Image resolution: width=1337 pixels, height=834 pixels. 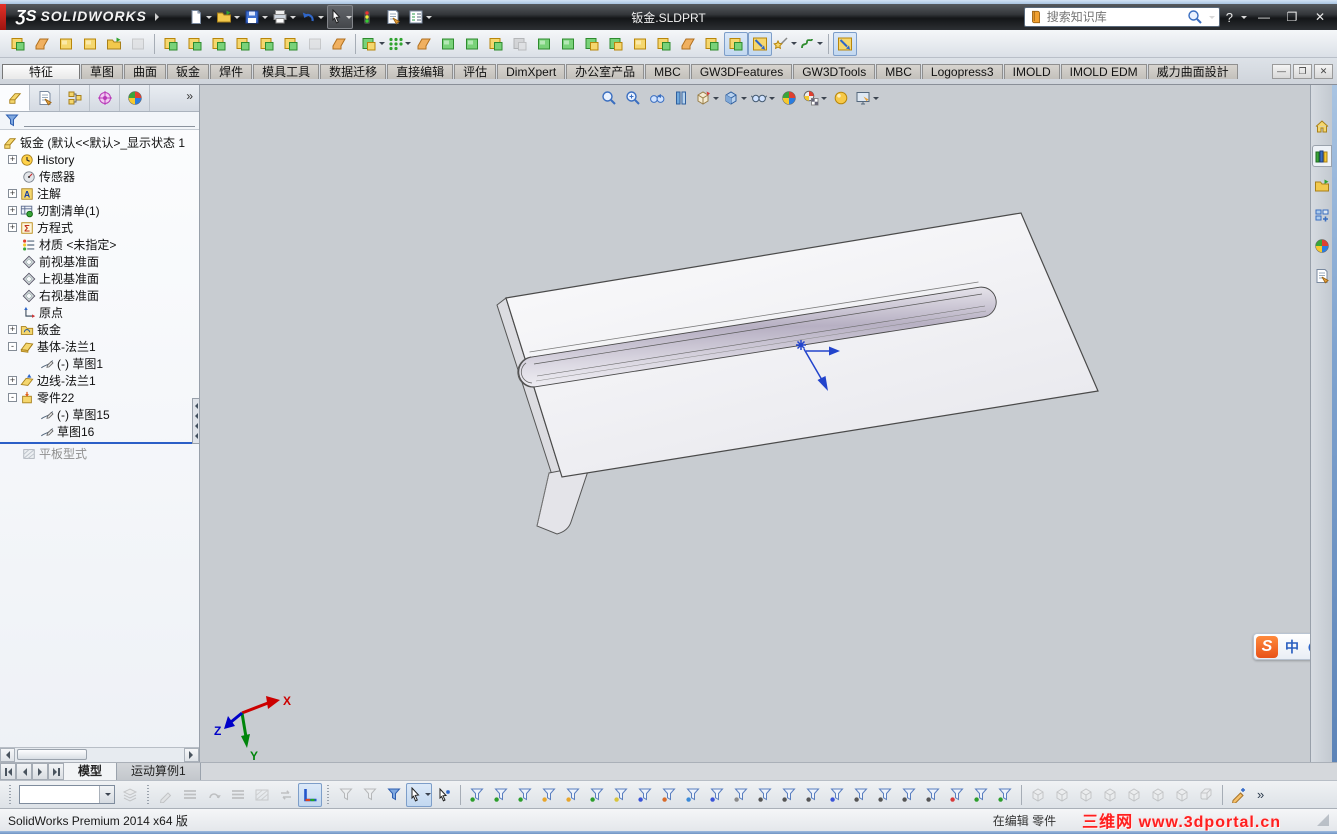 I want to click on cm-tab-6: 数据迁移, so click(x=353, y=71).